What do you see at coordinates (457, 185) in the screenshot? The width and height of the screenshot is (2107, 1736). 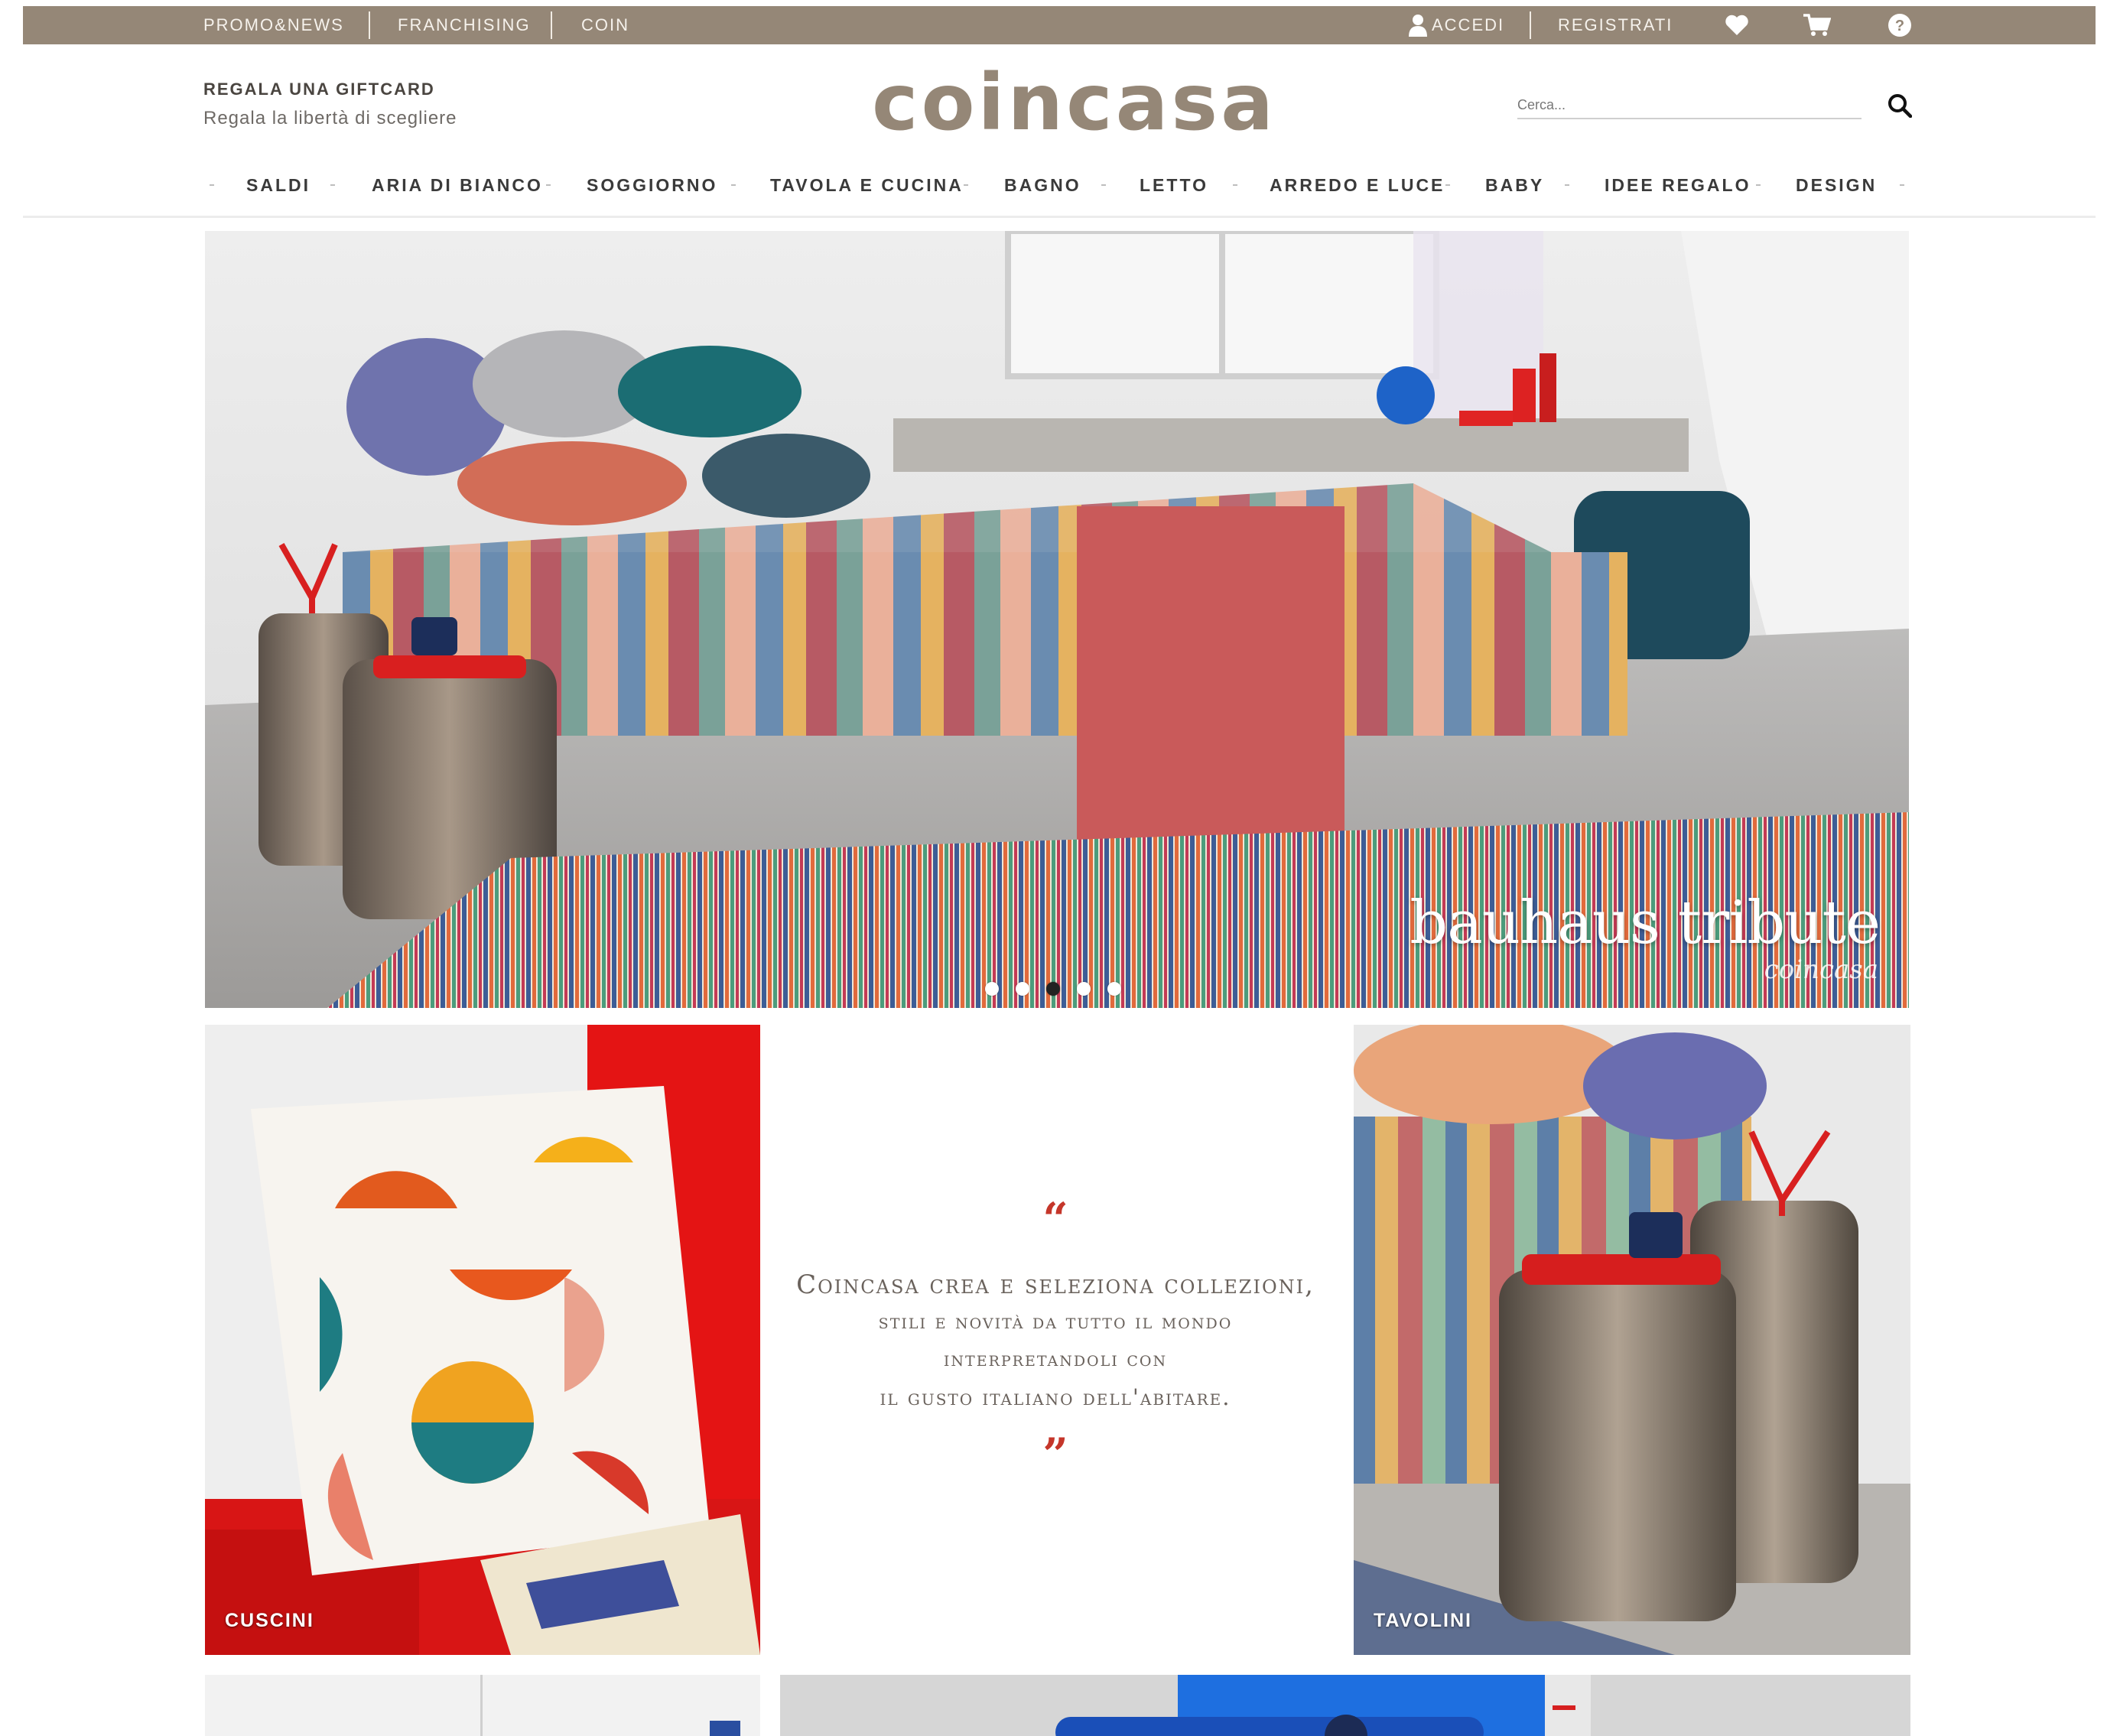 I see `nav-item-aria-di-bianco: ARIA DI BIANCO` at bounding box center [457, 185].